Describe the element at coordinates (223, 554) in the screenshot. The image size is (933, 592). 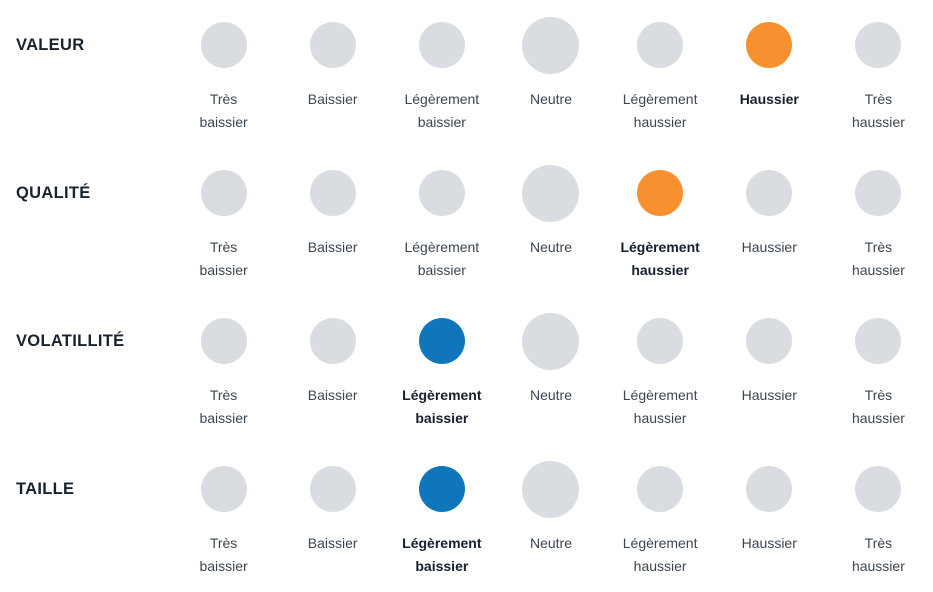
I see `scale-option-label: Très baissier` at that location.